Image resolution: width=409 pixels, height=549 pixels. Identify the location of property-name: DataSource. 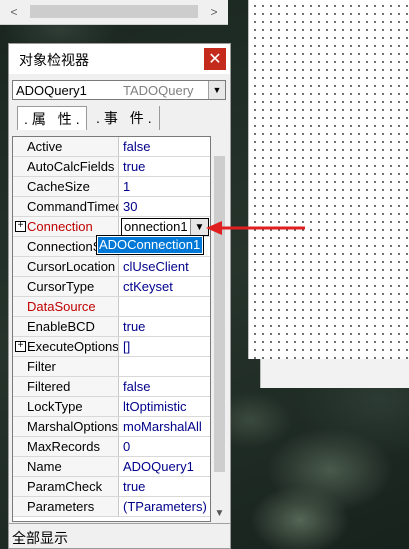
(66, 306).